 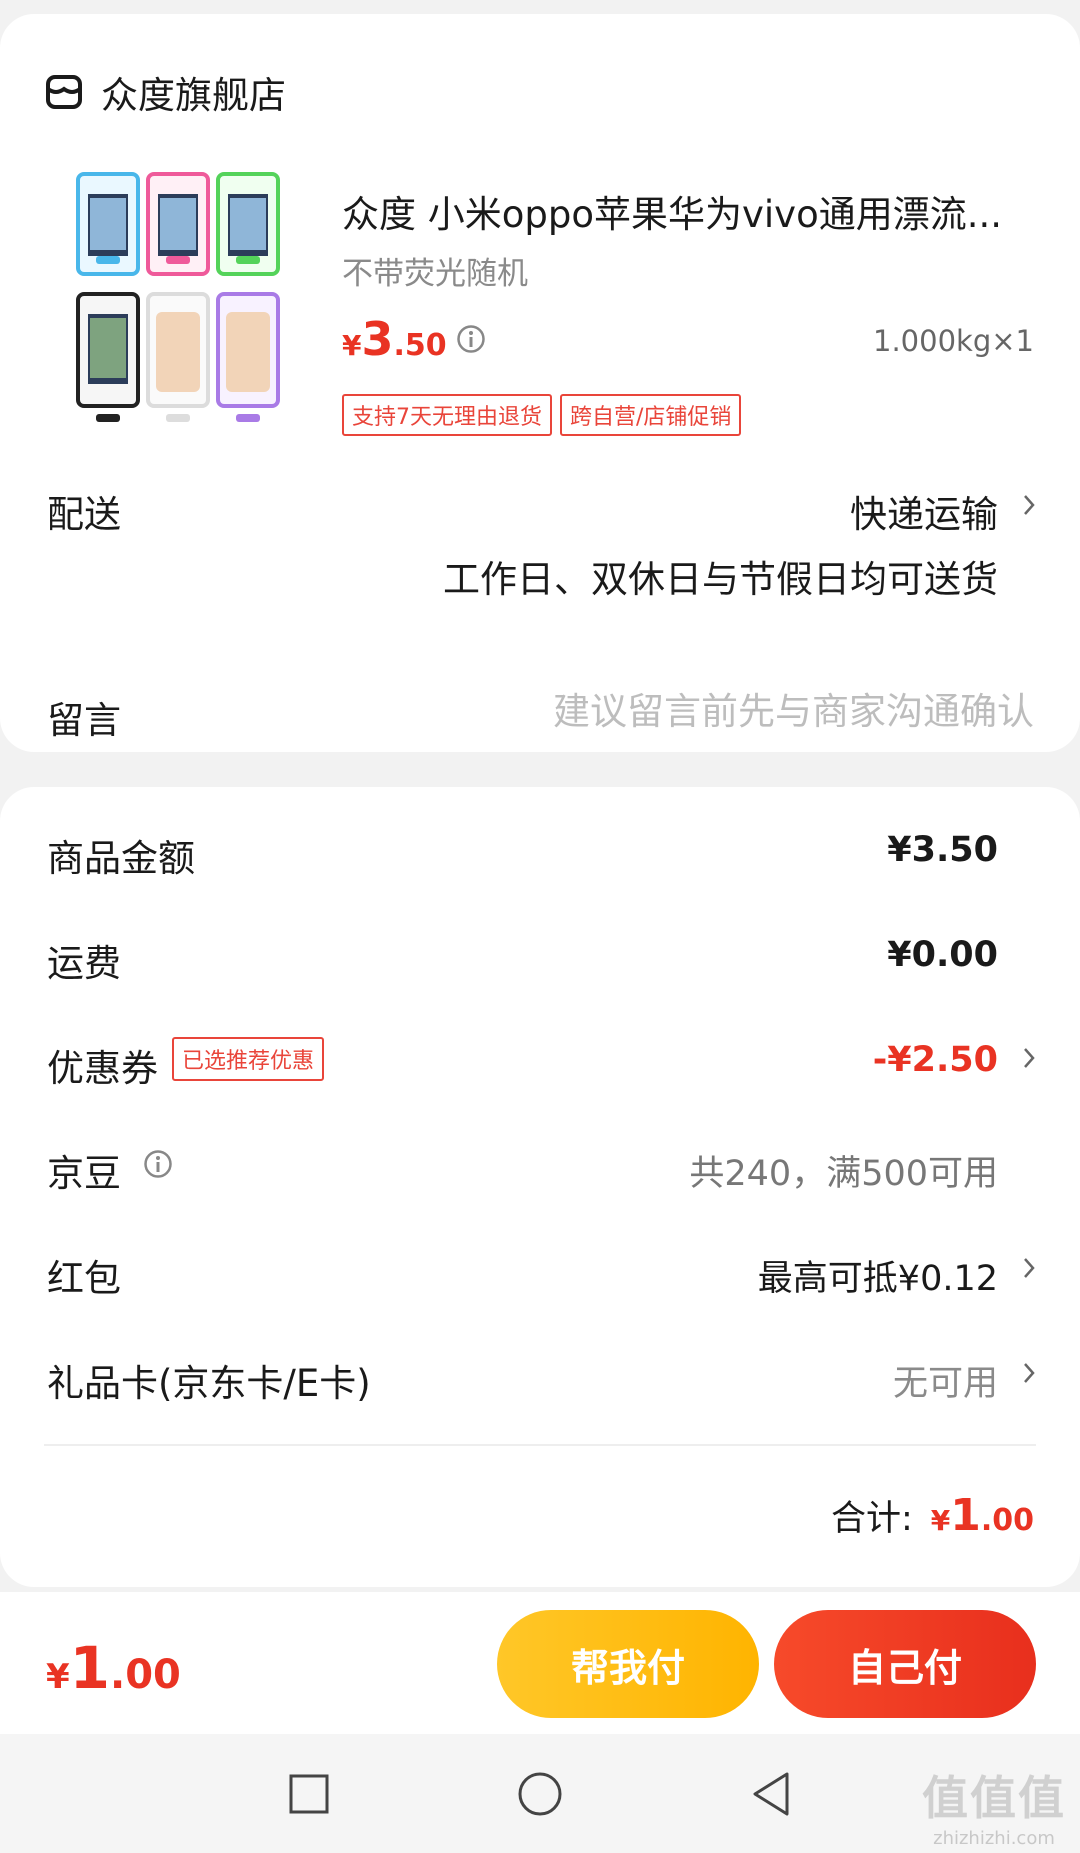 I want to click on home-icon, so click(x=540, y=1794).